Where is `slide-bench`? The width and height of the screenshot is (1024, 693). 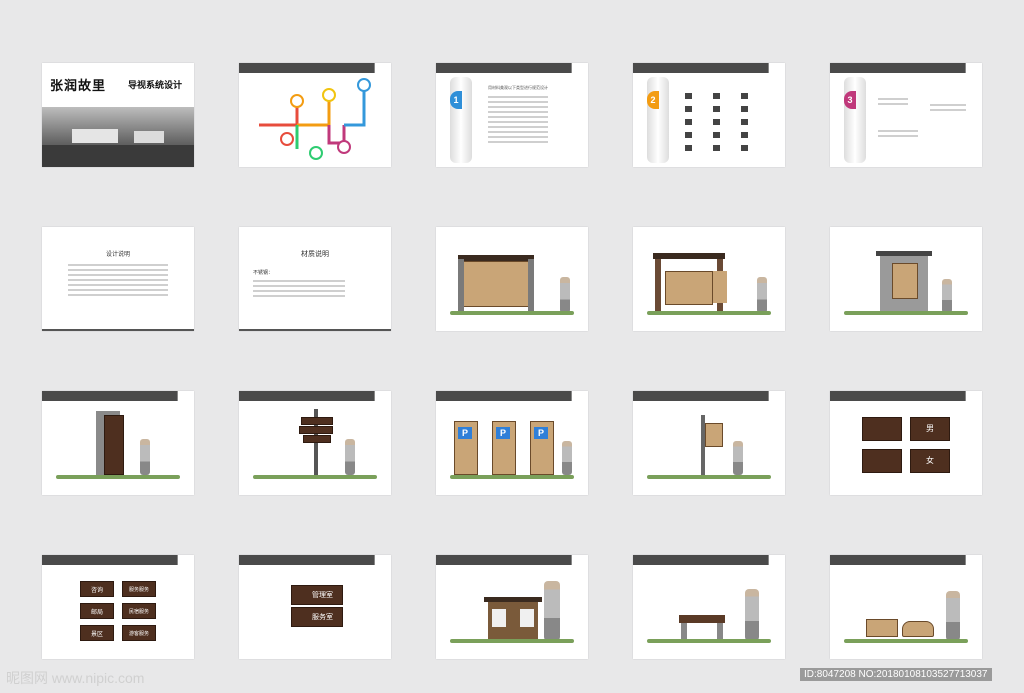
slide-bench is located at coordinates (709, 607).